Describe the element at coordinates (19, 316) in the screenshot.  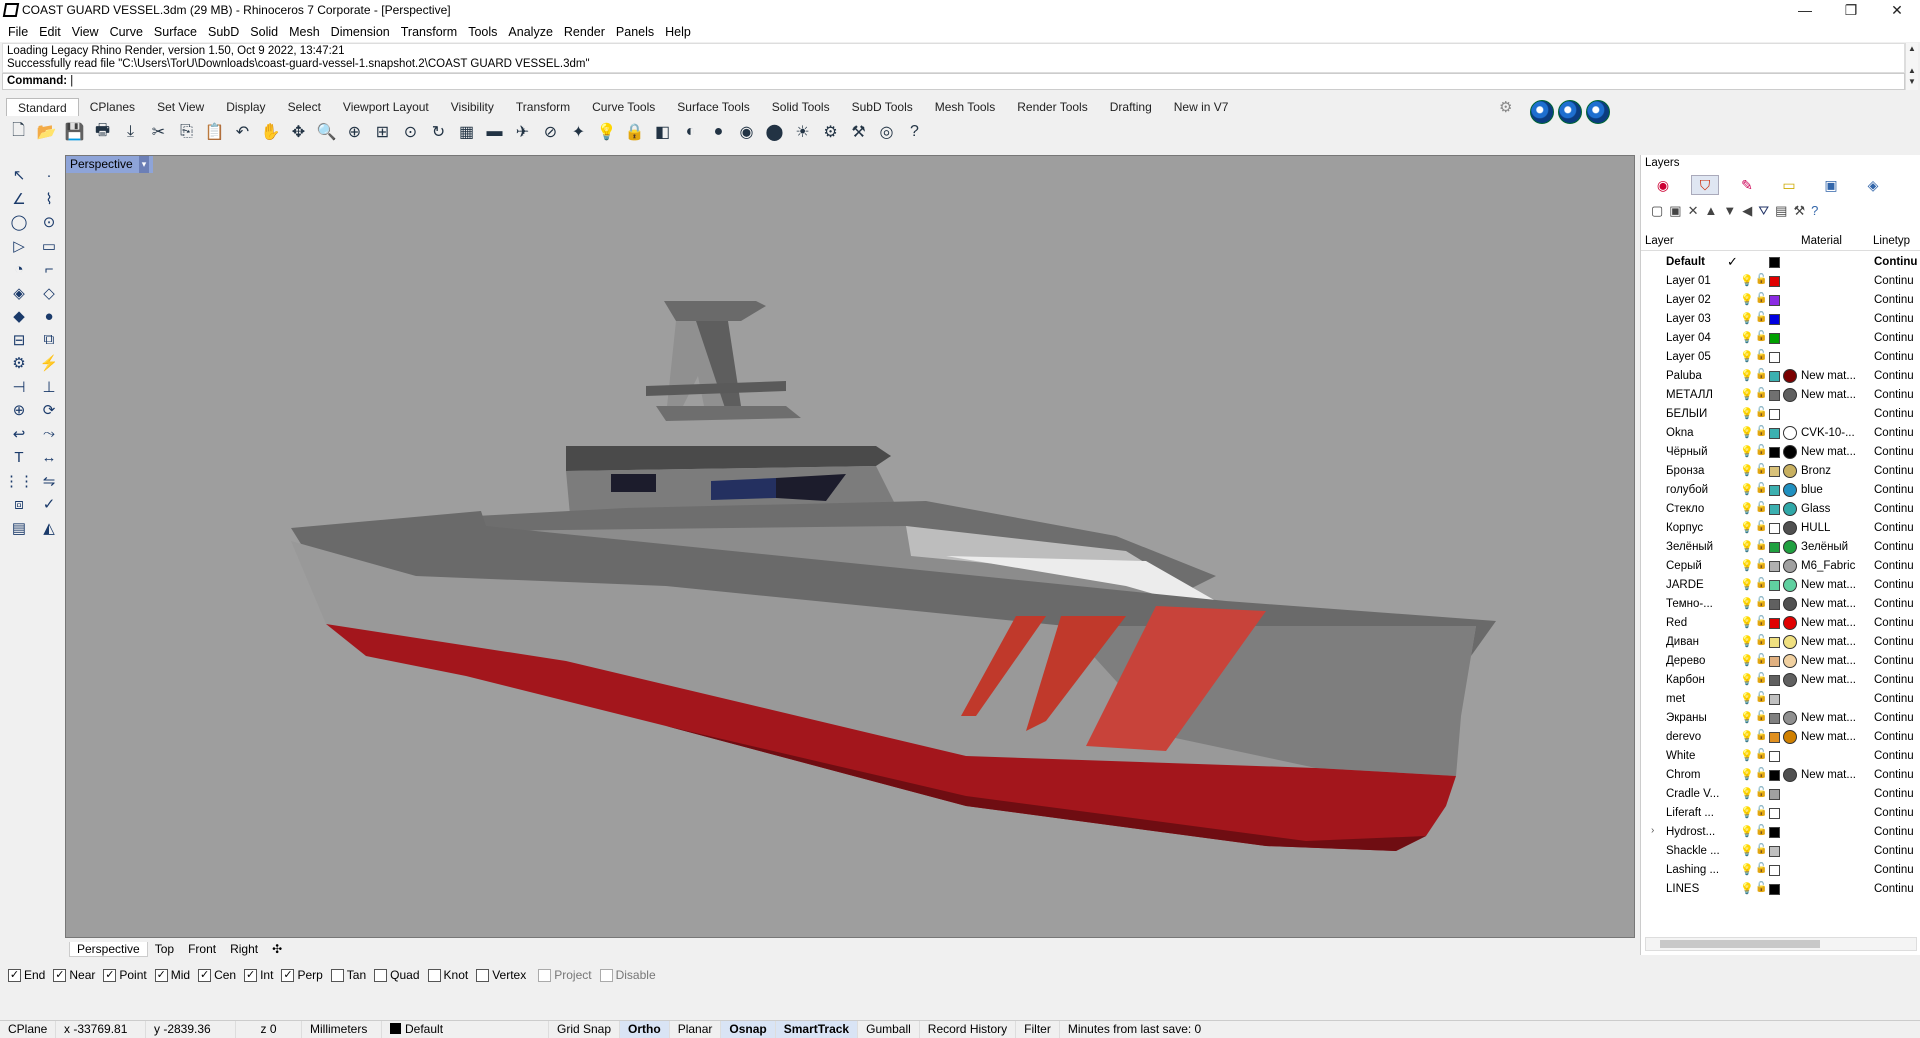
I see `box-icon: ◆` at that location.